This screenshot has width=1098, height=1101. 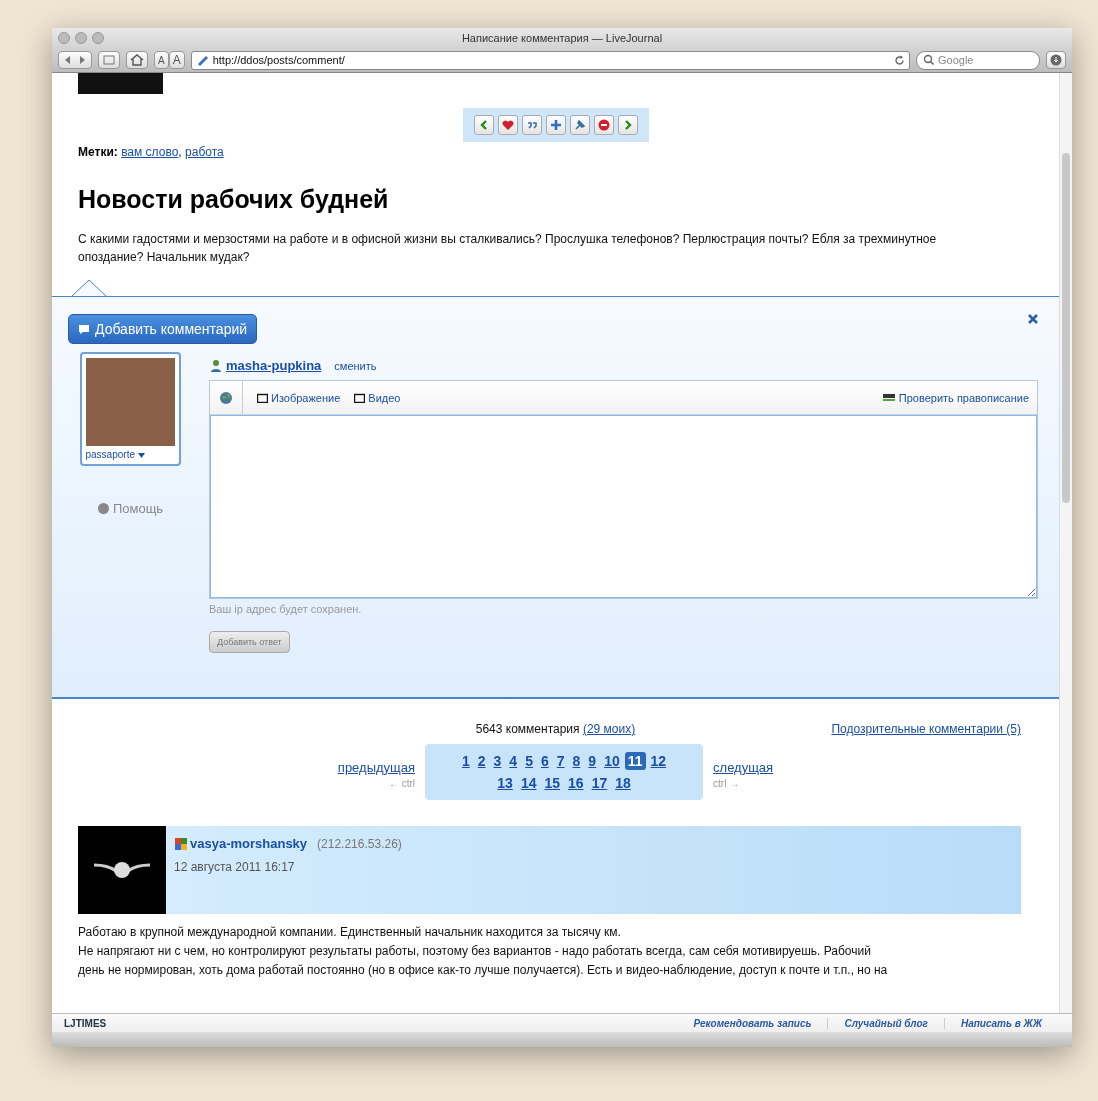 What do you see at coordinates (623, 783) in the screenshot?
I see `page-link: 18` at bounding box center [623, 783].